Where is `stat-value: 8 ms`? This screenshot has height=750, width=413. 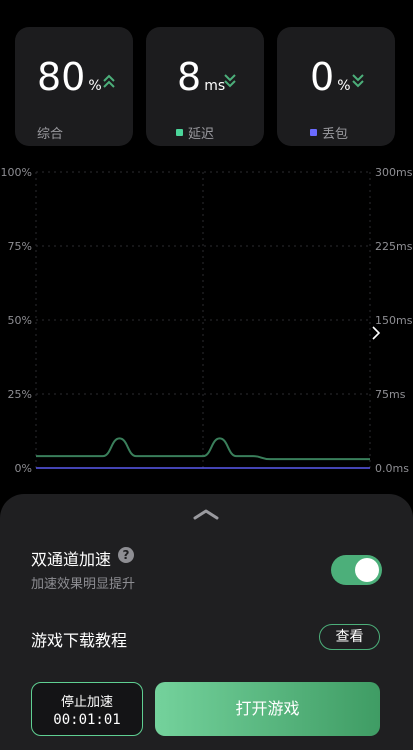
stat-value: 8 ms is located at coordinates (201, 77).